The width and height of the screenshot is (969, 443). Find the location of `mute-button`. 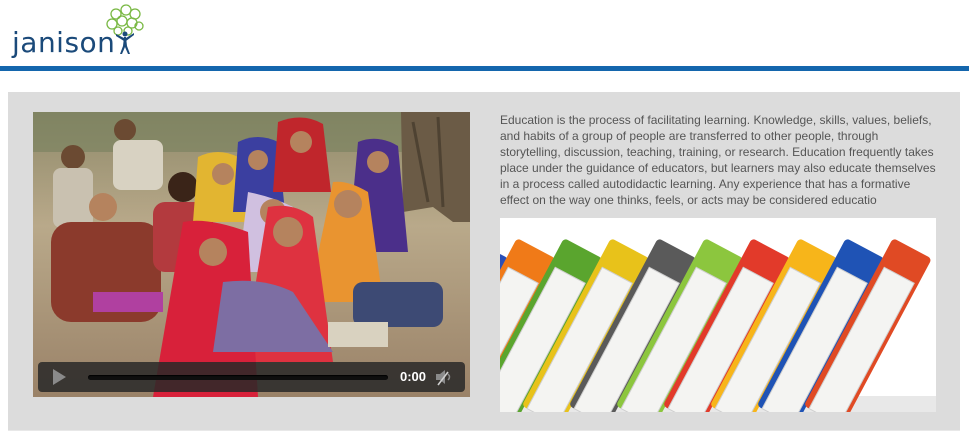

mute-button is located at coordinates (445, 377).